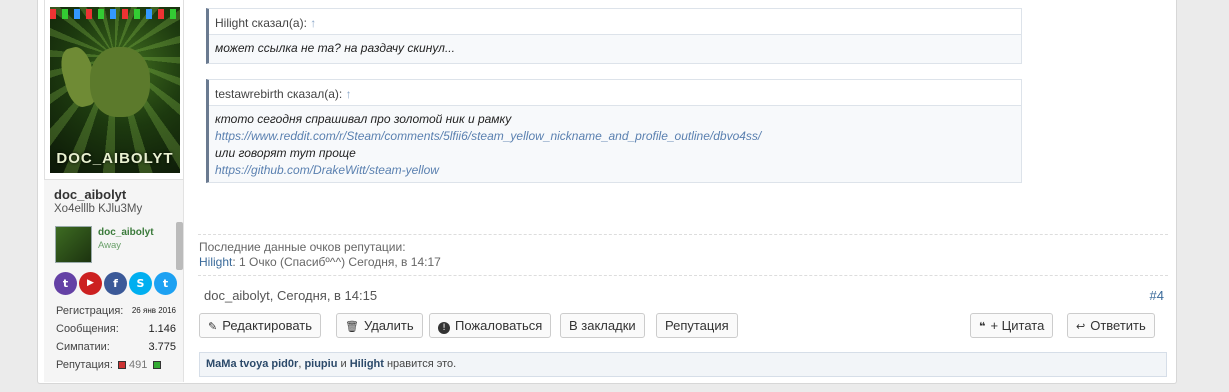 The width and height of the screenshot is (1229, 392). Describe the element at coordinates (1157, 295) in the screenshot. I see `post-permalink: #4` at that location.